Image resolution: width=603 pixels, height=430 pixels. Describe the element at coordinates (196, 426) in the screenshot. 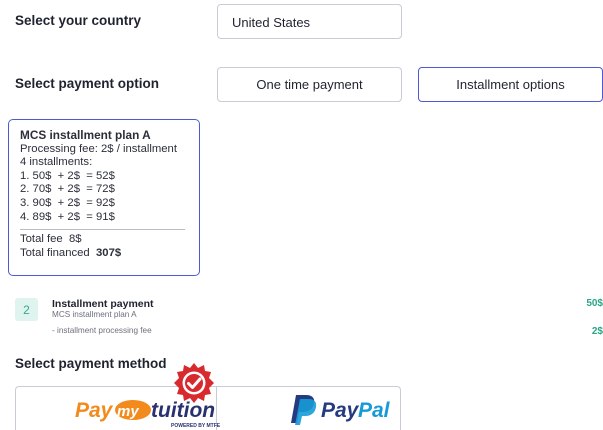

I see `paymytuition-tagline: POWERED BY MTFE` at that location.